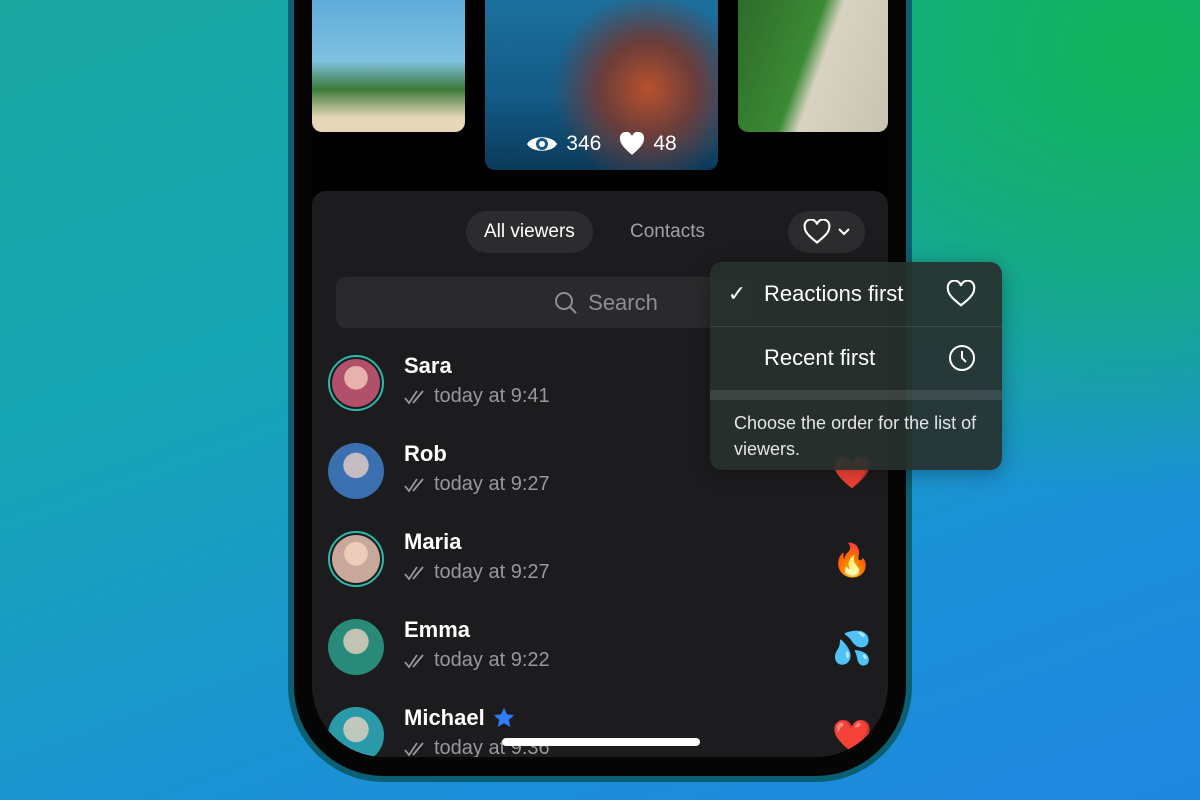 Image resolution: width=1200 pixels, height=800 pixels. I want to click on viewer-name: Emma, so click(437, 629).